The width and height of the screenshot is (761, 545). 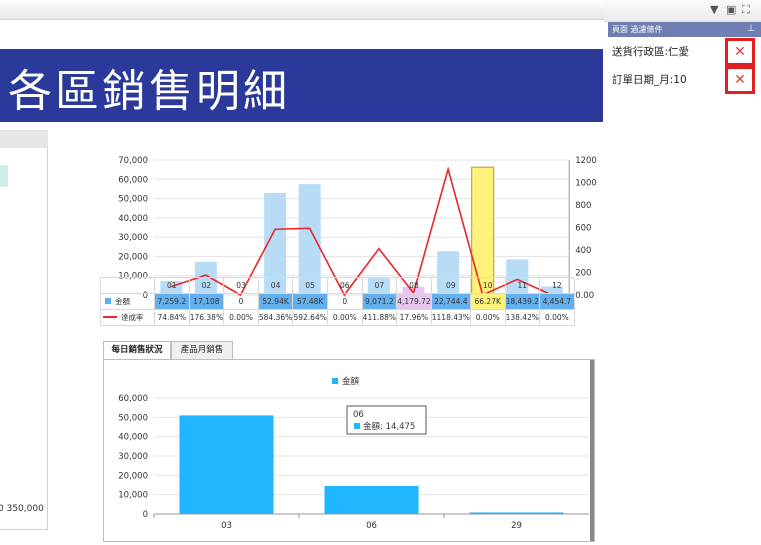 I want to click on y2-tick-label: 0.00, so click(x=584, y=296).